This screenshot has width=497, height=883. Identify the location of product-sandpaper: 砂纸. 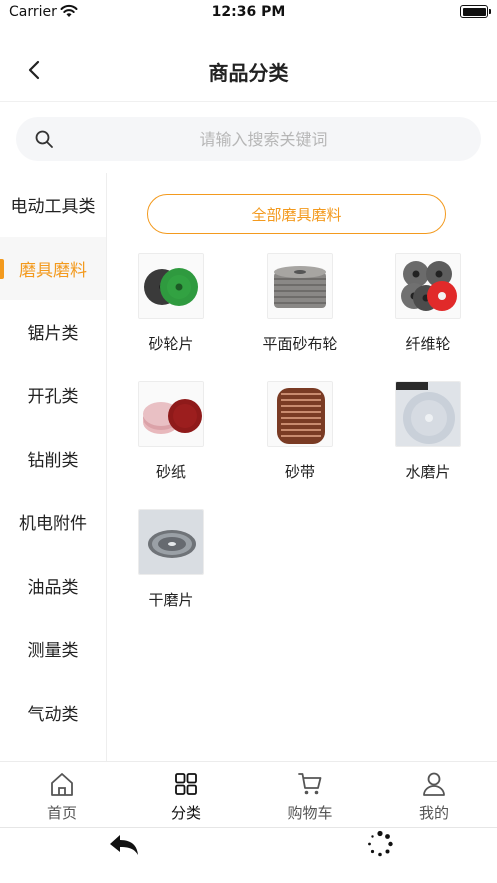
(171, 441).